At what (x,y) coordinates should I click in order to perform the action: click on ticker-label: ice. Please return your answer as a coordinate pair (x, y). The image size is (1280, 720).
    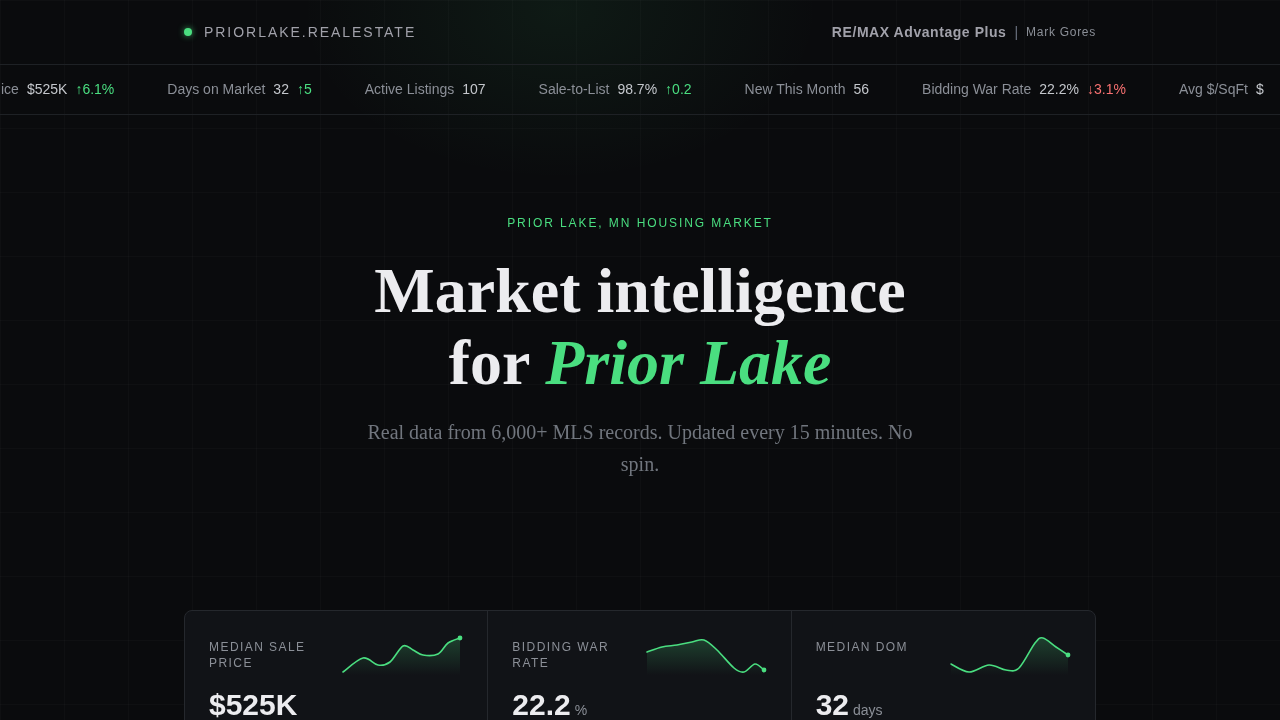
    Looking at the image, I should click on (10, 89).